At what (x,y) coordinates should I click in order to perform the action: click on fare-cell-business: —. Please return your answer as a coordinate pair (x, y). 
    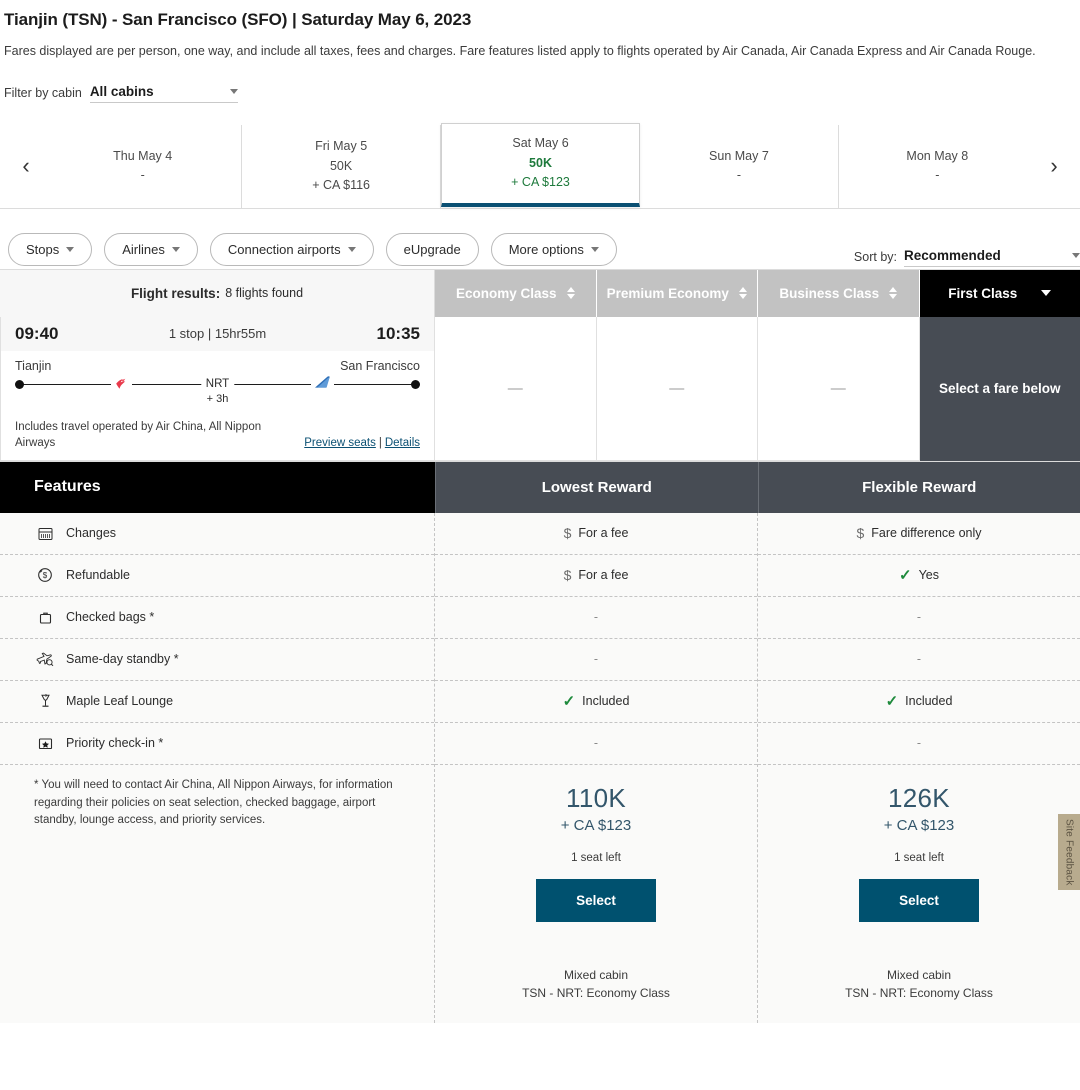
    Looking at the image, I should click on (839, 388).